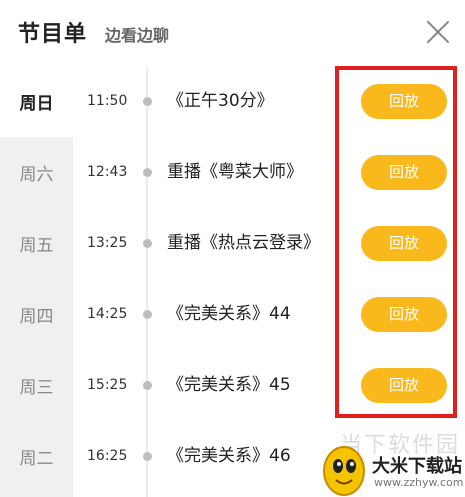 This screenshot has height=497, width=465. Describe the element at coordinates (53, 34) in the screenshot. I see `page-title: 节目单` at that location.